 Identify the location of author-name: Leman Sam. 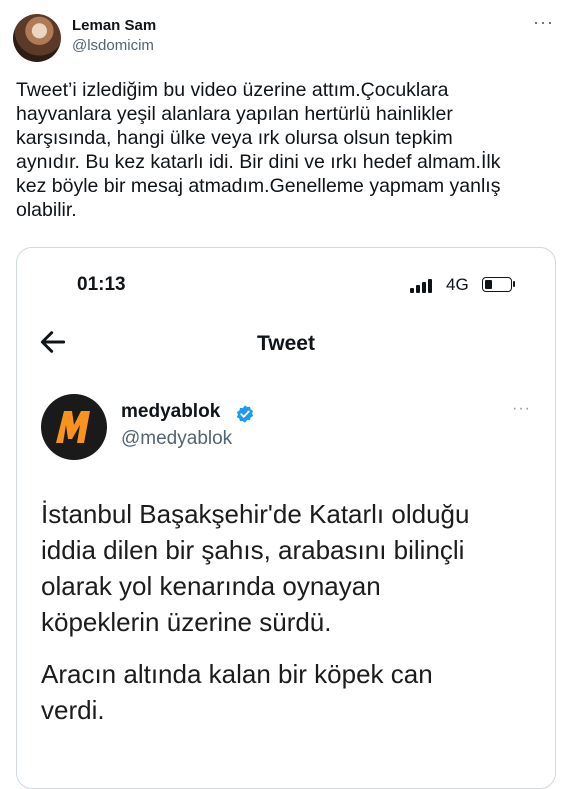
(114, 25).